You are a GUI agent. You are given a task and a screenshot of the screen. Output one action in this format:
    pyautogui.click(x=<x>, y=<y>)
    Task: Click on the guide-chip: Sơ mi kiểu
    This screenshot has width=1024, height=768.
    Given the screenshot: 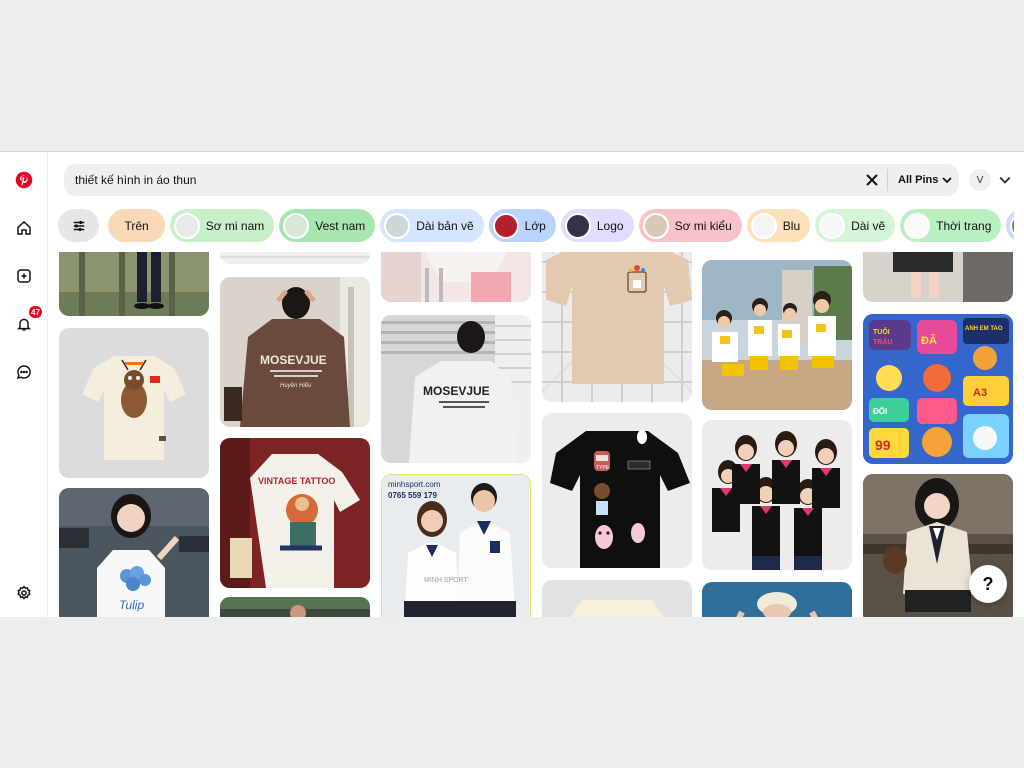 What is the action you would take?
    pyautogui.click(x=690, y=225)
    